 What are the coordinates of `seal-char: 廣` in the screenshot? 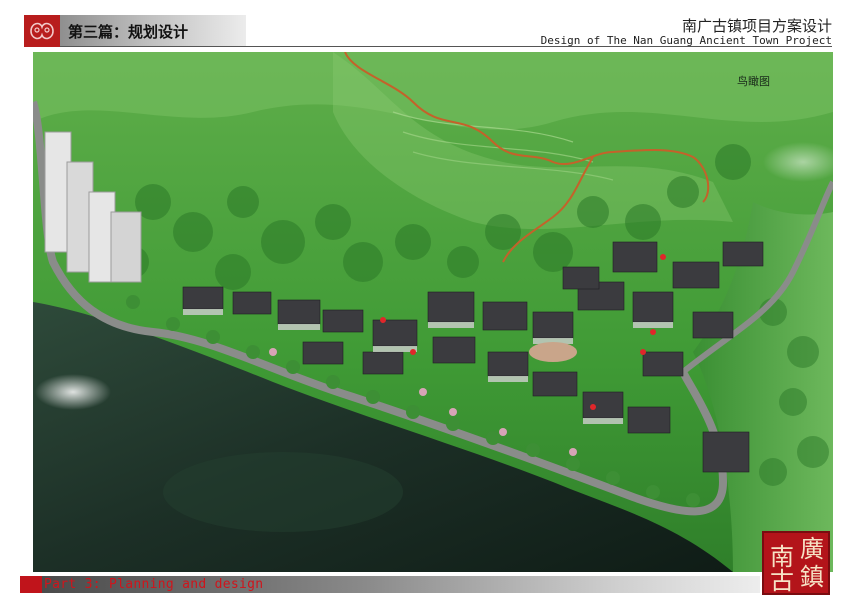 It's located at (812, 549).